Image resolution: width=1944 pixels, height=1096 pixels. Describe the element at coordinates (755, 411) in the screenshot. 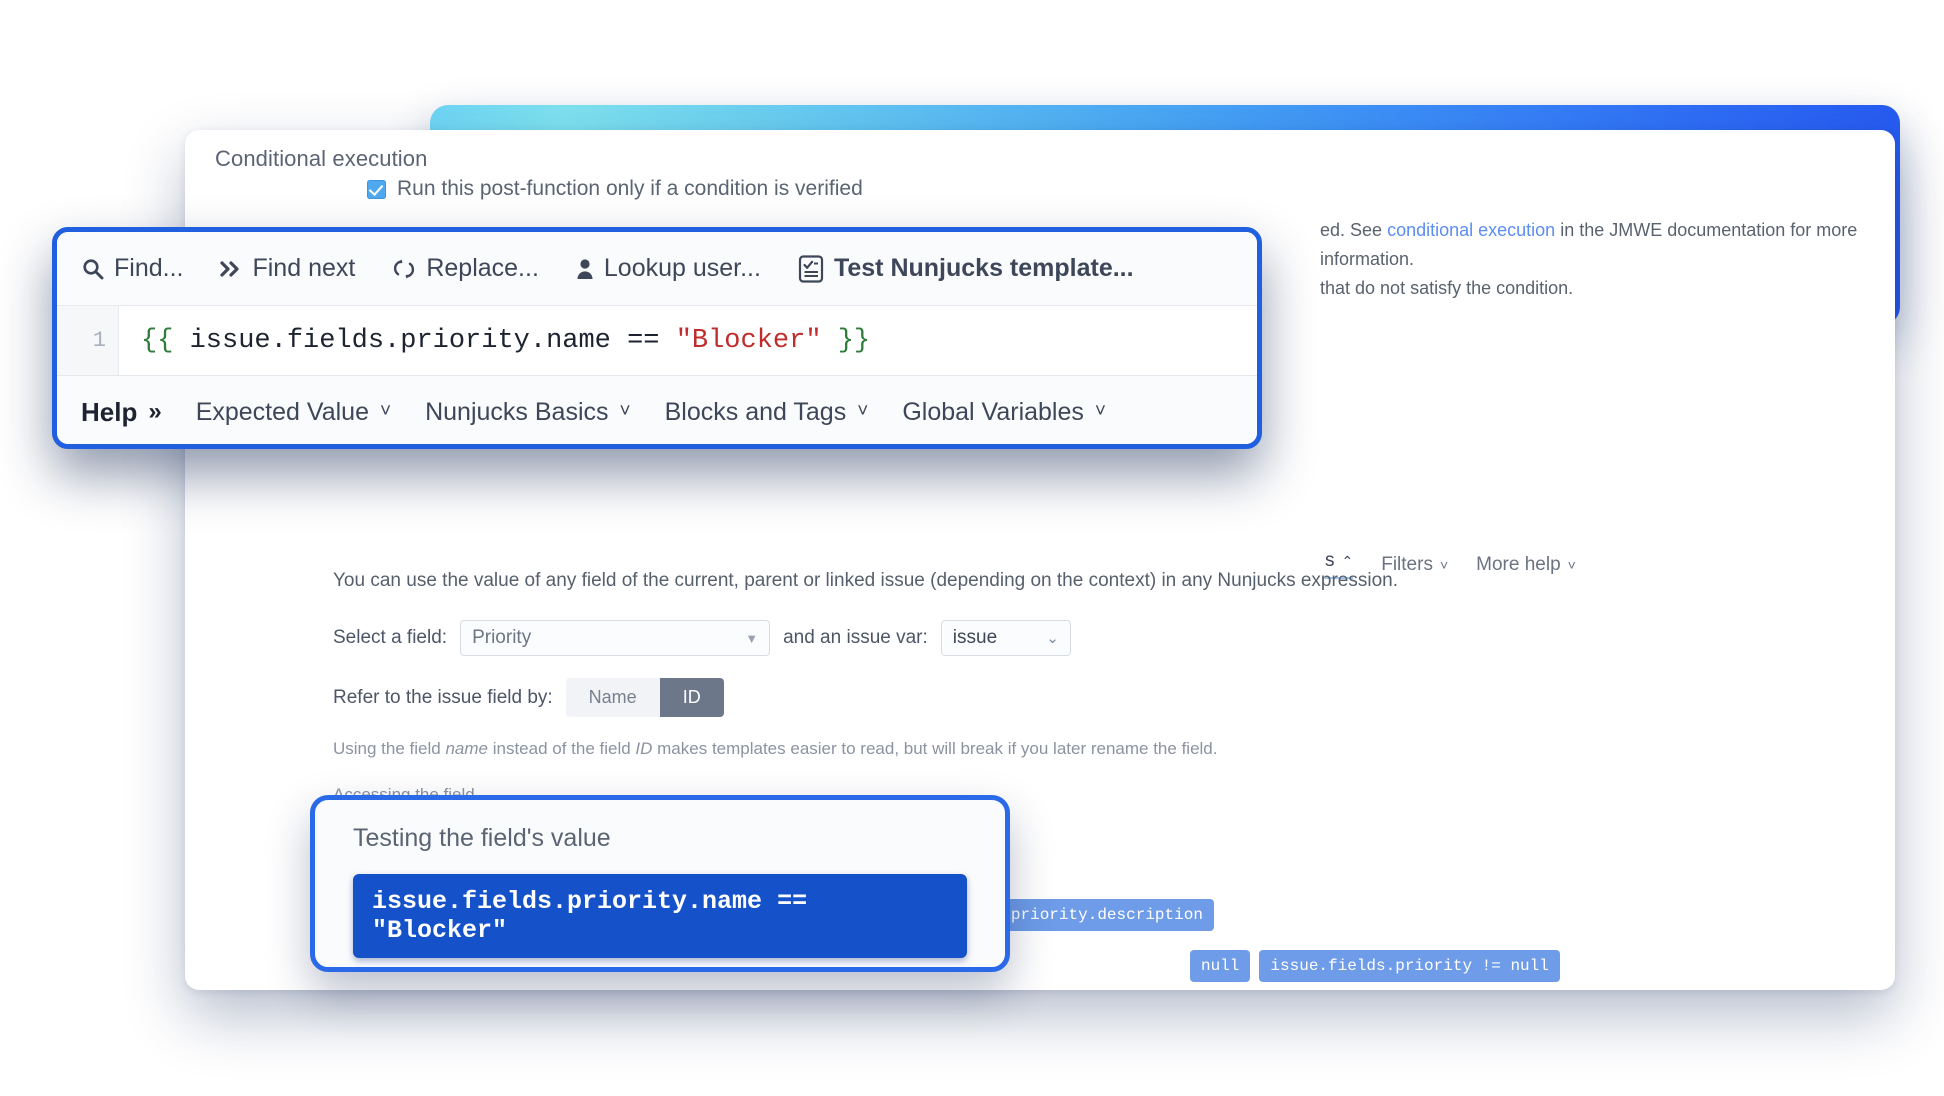

I see `help-menu-blocks-and-tags-label: Blocks and Tags` at that location.